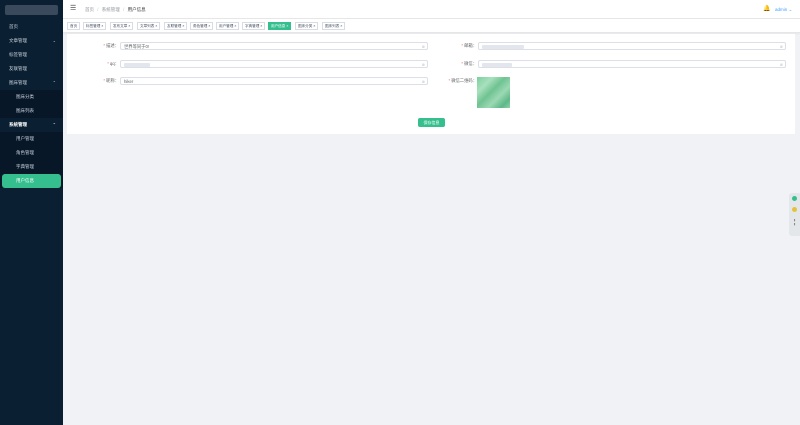 The width and height of the screenshot is (800, 425). I want to click on tag-home: 首页, so click(74, 26).